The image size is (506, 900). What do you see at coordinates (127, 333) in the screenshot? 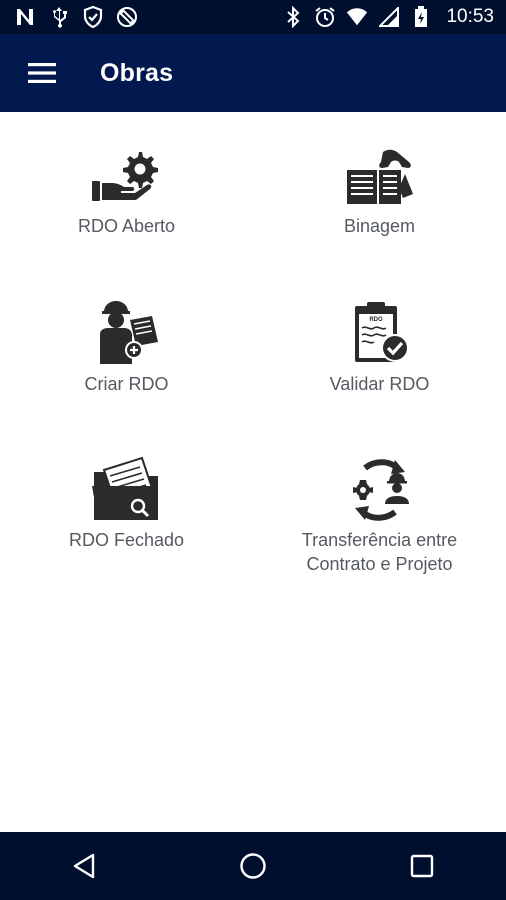
I see `worker-clipboard-icon` at bounding box center [127, 333].